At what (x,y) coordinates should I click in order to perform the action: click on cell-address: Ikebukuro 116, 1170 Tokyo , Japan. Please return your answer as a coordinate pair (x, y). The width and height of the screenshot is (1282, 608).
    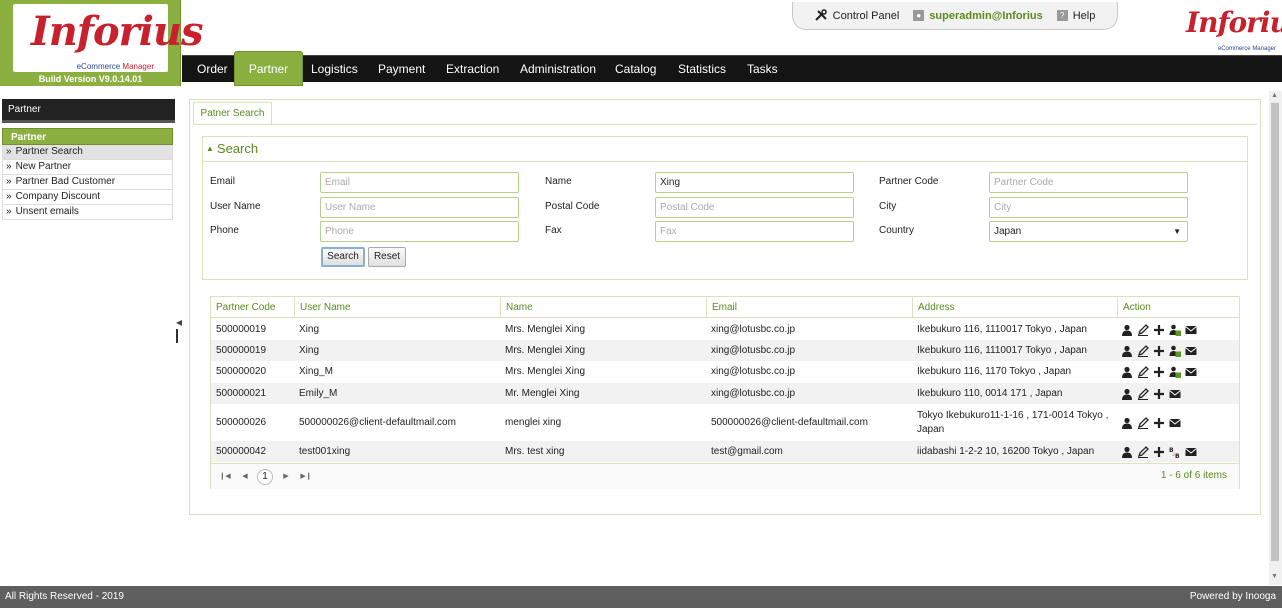
    Looking at the image, I should click on (994, 371).